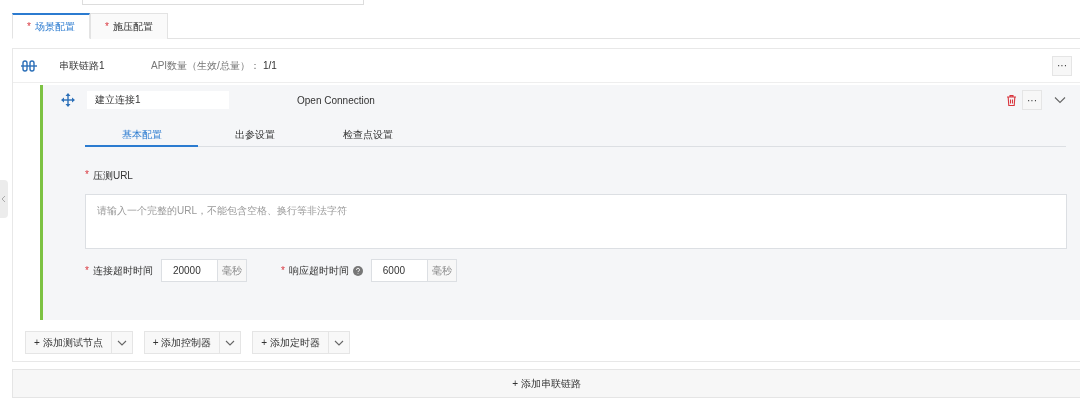 The image size is (1080, 402). Describe the element at coordinates (141, 136) in the screenshot. I see `tab: 基本配置` at that location.